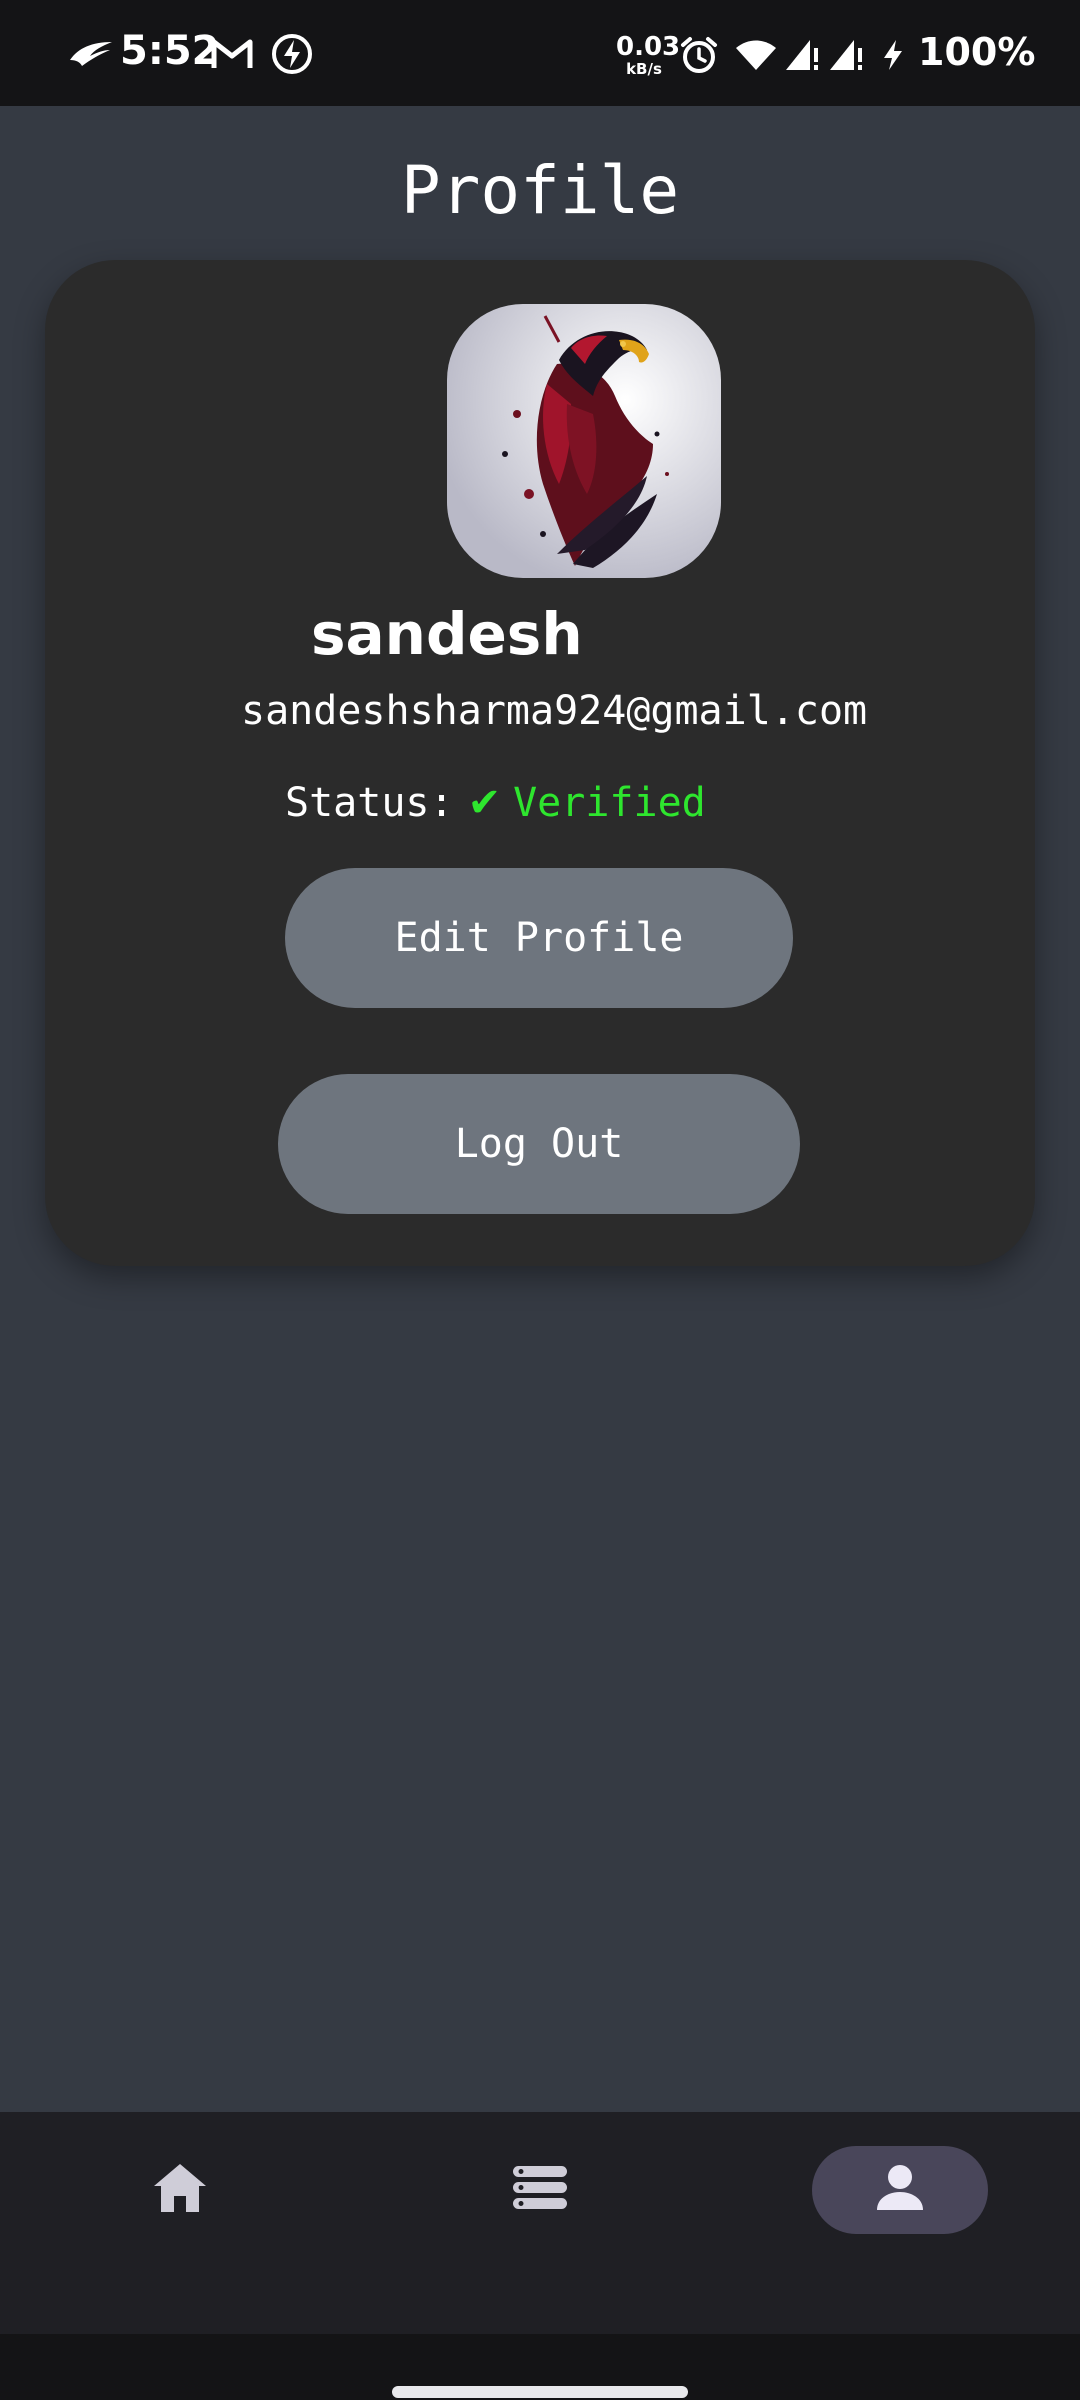 The image size is (1080, 2400). What do you see at coordinates (484, 803) in the screenshot?
I see `check-icon: ✔` at bounding box center [484, 803].